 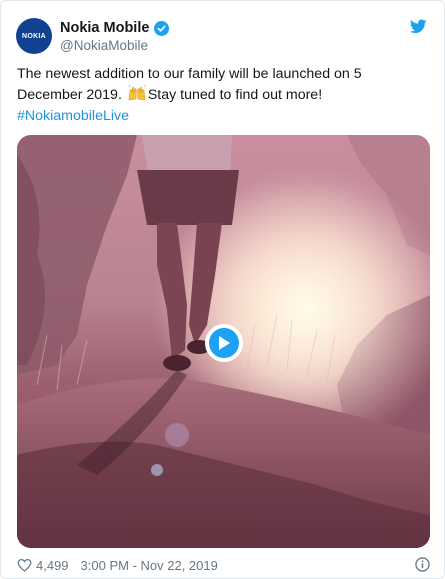 I want to click on display-name: Nokia Mobile, so click(x=104, y=28).